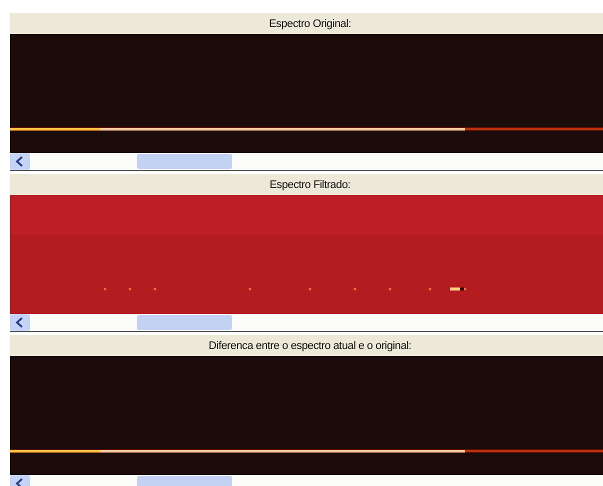  Describe the element at coordinates (306, 345) in the screenshot. I see `panel-title: Diferenca entre o espectro atual e o original:` at that location.